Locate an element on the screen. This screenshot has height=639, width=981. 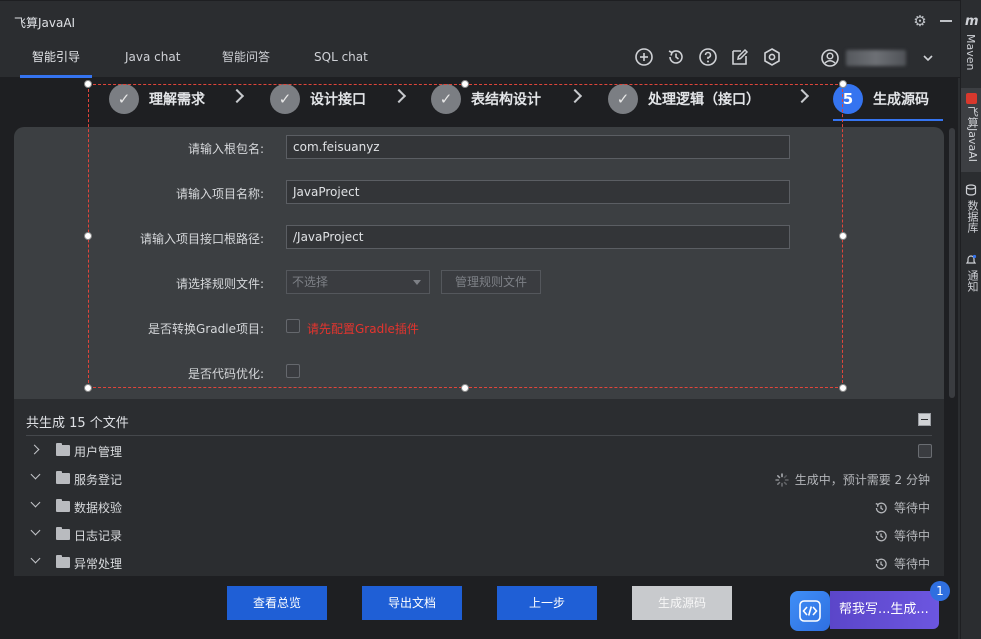
maven-icon: m is located at coordinates (972, 21).